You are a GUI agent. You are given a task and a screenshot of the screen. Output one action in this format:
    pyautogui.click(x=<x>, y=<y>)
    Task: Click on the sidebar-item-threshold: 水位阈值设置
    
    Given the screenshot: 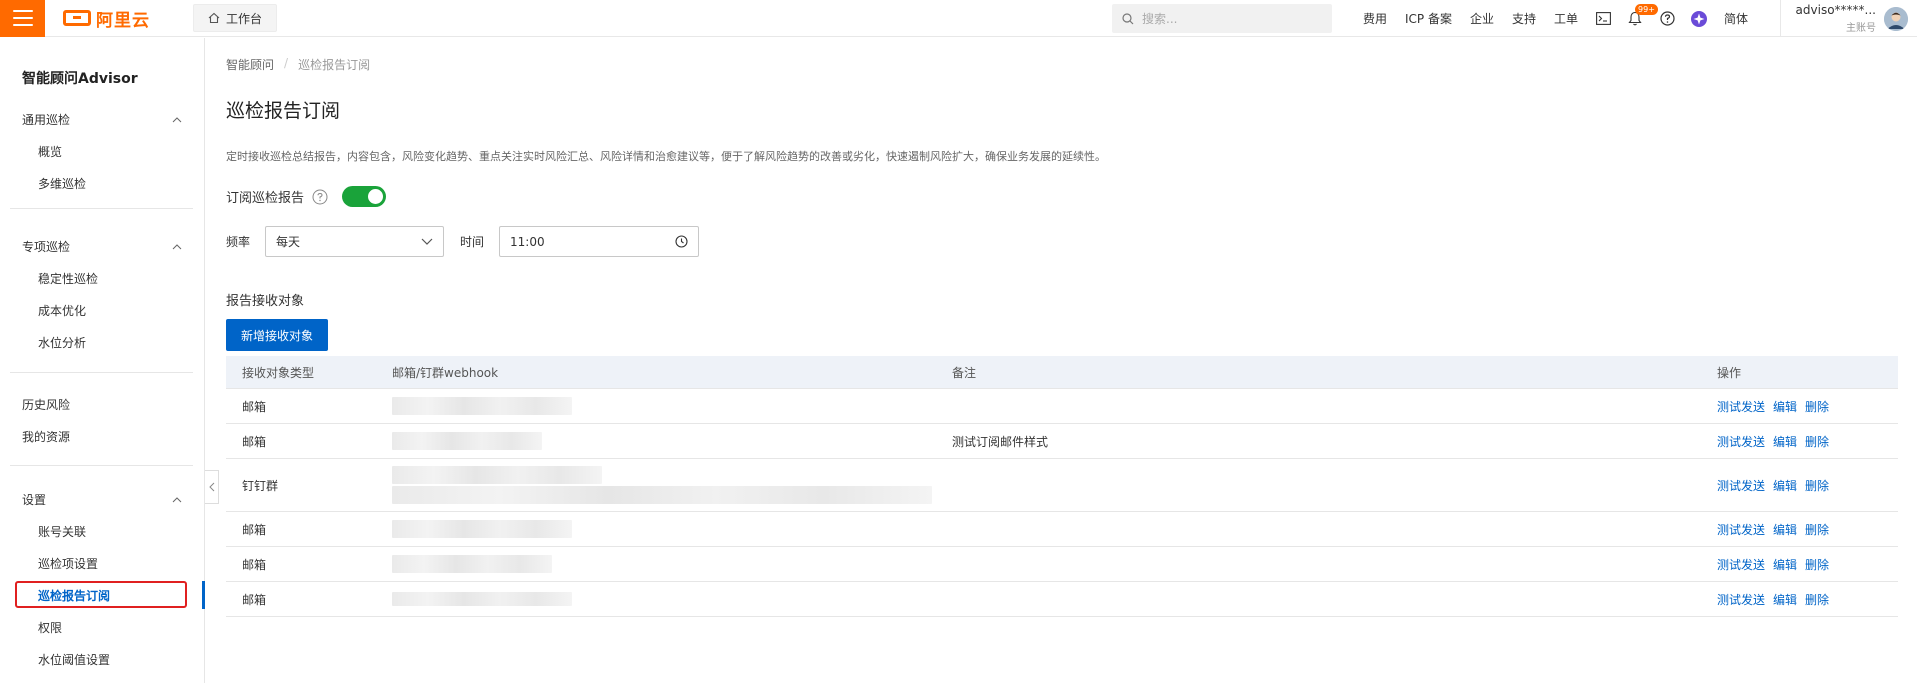 What is the action you would take?
    pyautogui.click(x=74, y=659)
    